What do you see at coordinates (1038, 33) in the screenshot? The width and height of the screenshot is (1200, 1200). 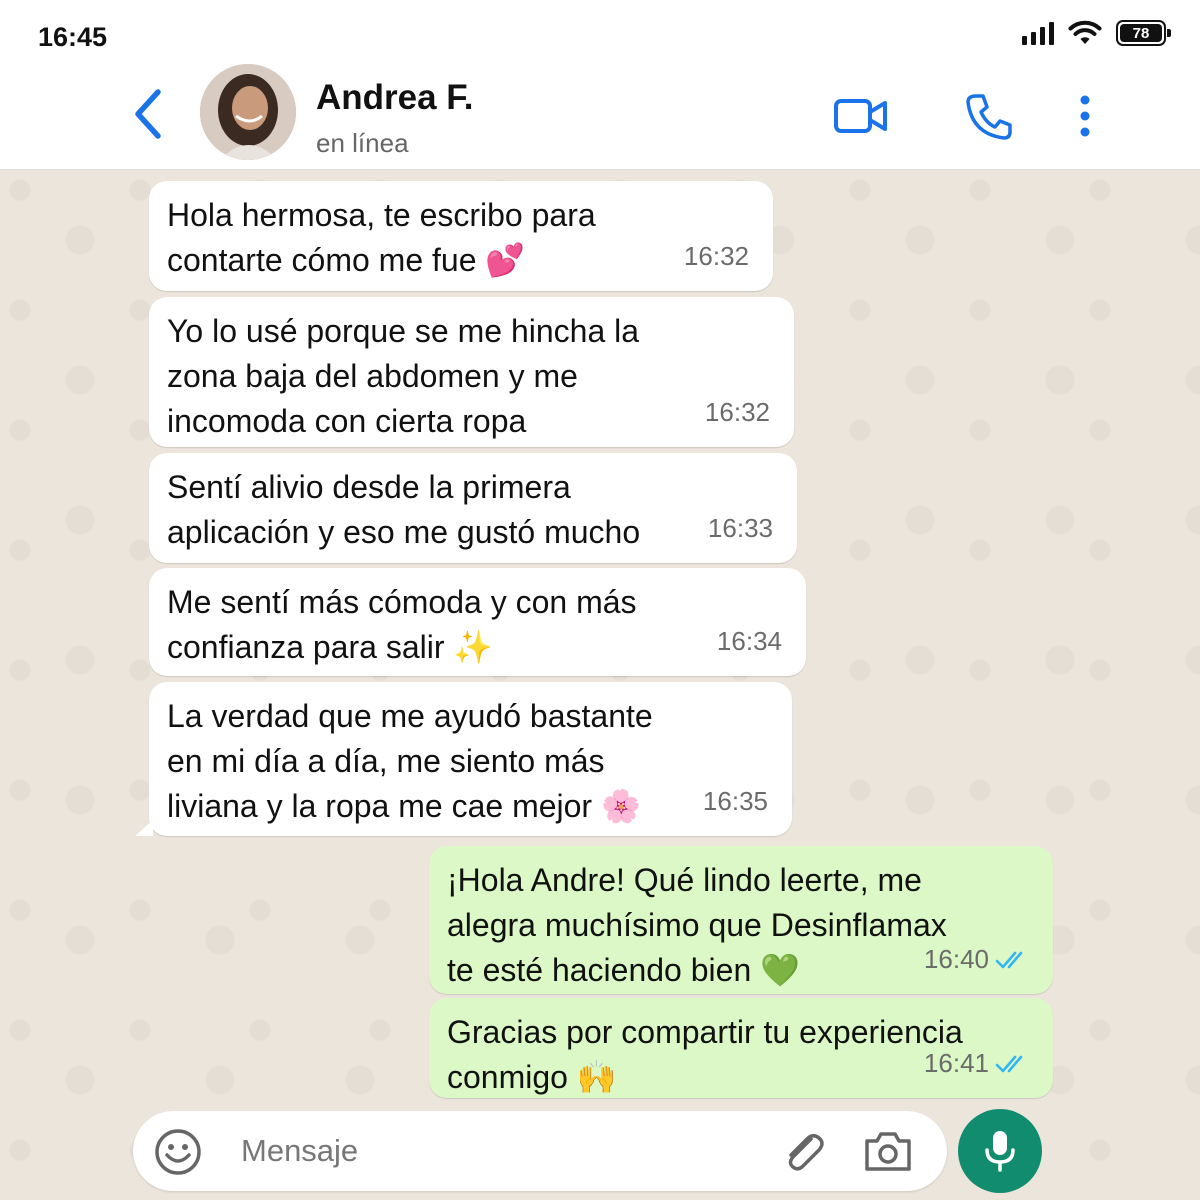 I see `signal-icon` at bounding box center [1038, 33].